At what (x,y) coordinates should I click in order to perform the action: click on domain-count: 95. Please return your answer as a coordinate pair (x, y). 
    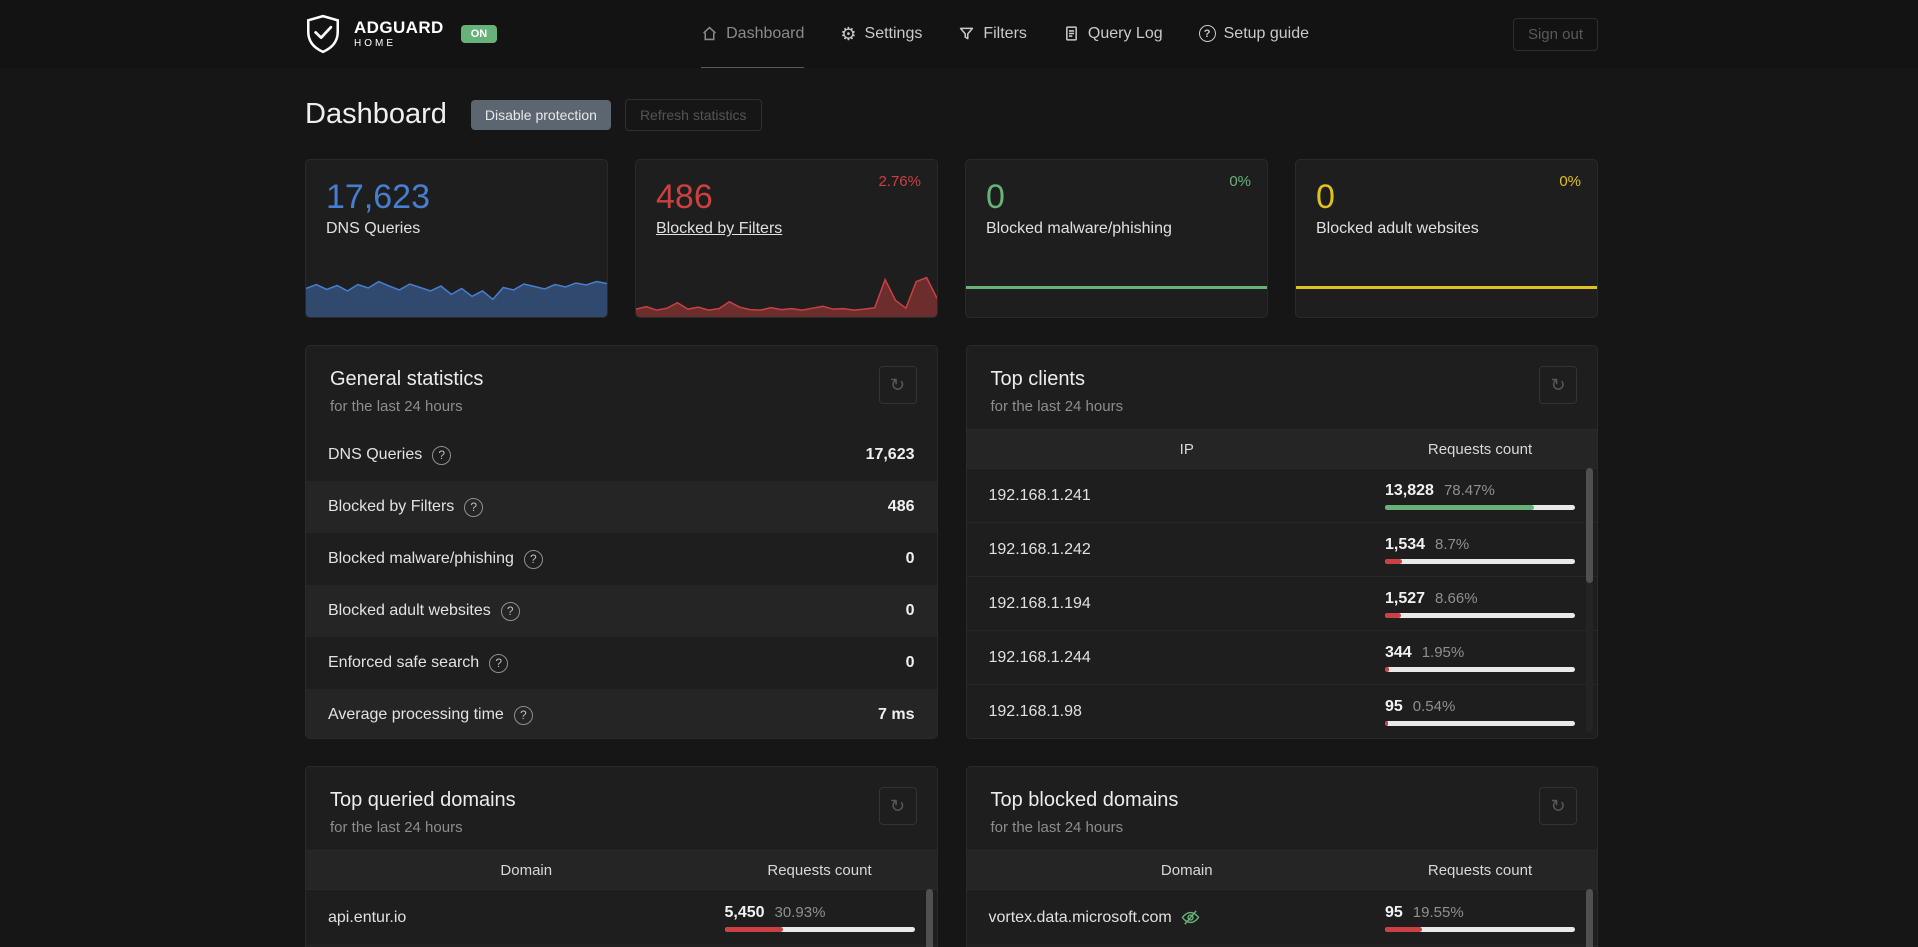
    Looking at the image, I should click on (1394, 912).